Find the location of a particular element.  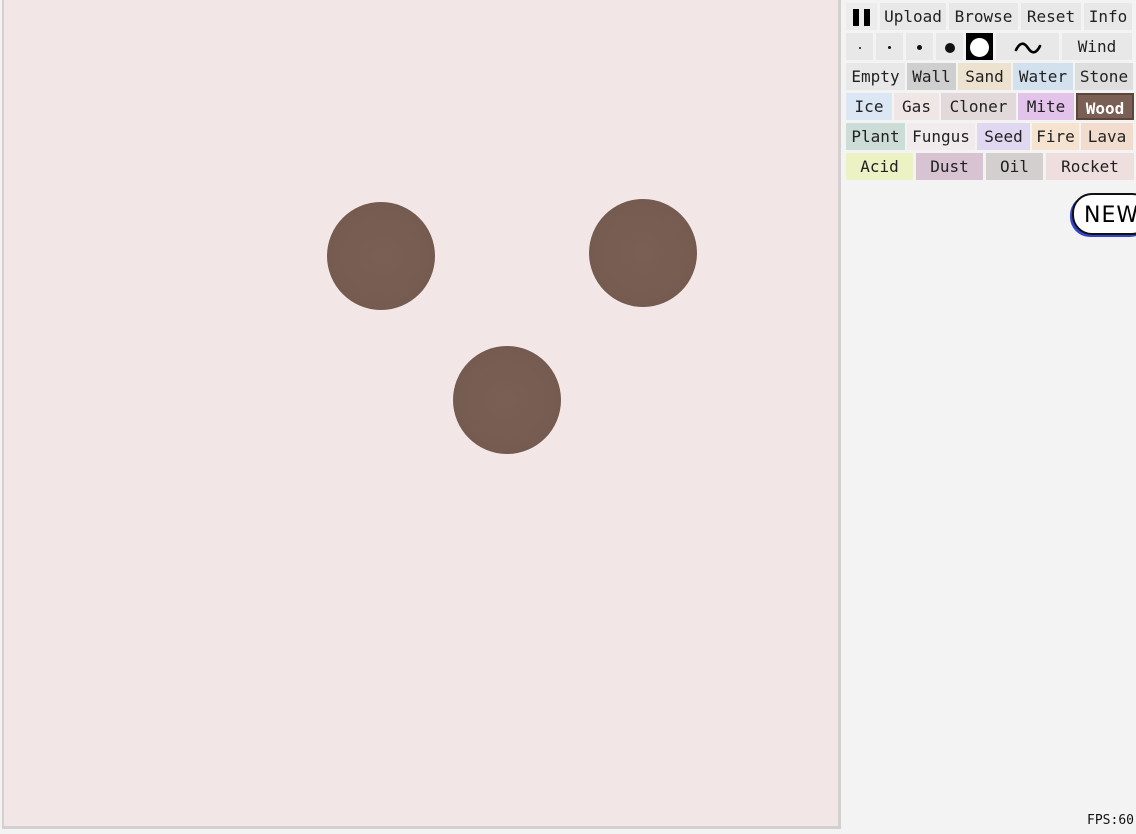

element-wall-button: Wall is located at coordinates (931, 76).